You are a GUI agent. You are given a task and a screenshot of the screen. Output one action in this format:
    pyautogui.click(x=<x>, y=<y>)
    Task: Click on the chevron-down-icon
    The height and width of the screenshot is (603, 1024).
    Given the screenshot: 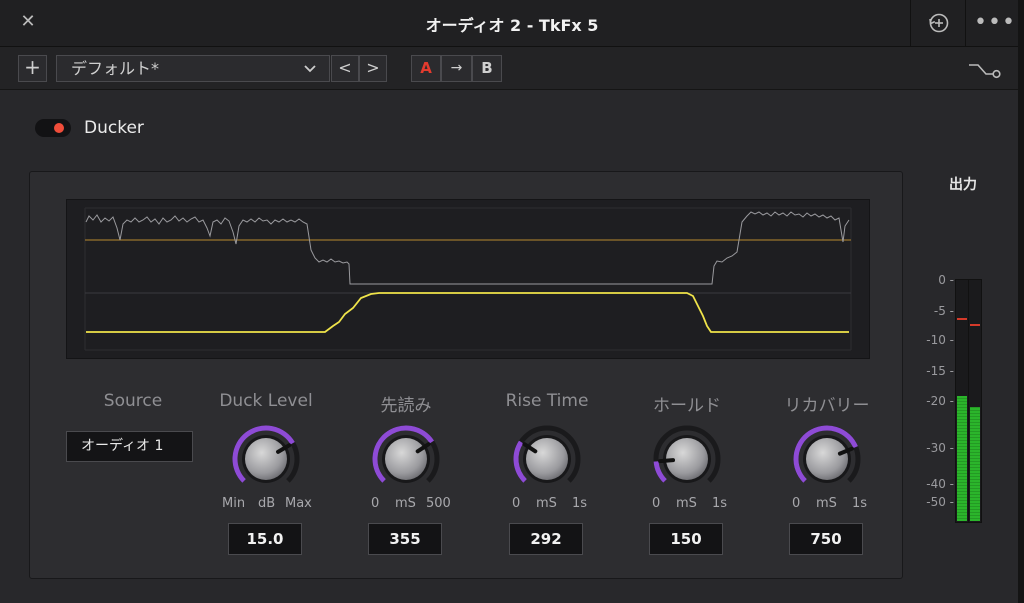 What is the action you would take?
    pyautogui.click(x=310, y=73)
    